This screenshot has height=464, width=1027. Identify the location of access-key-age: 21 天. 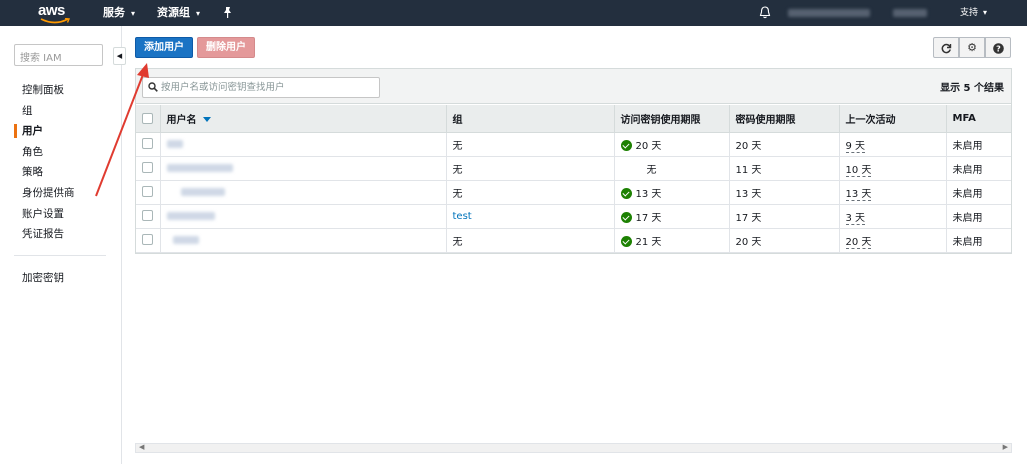
(648, 242).